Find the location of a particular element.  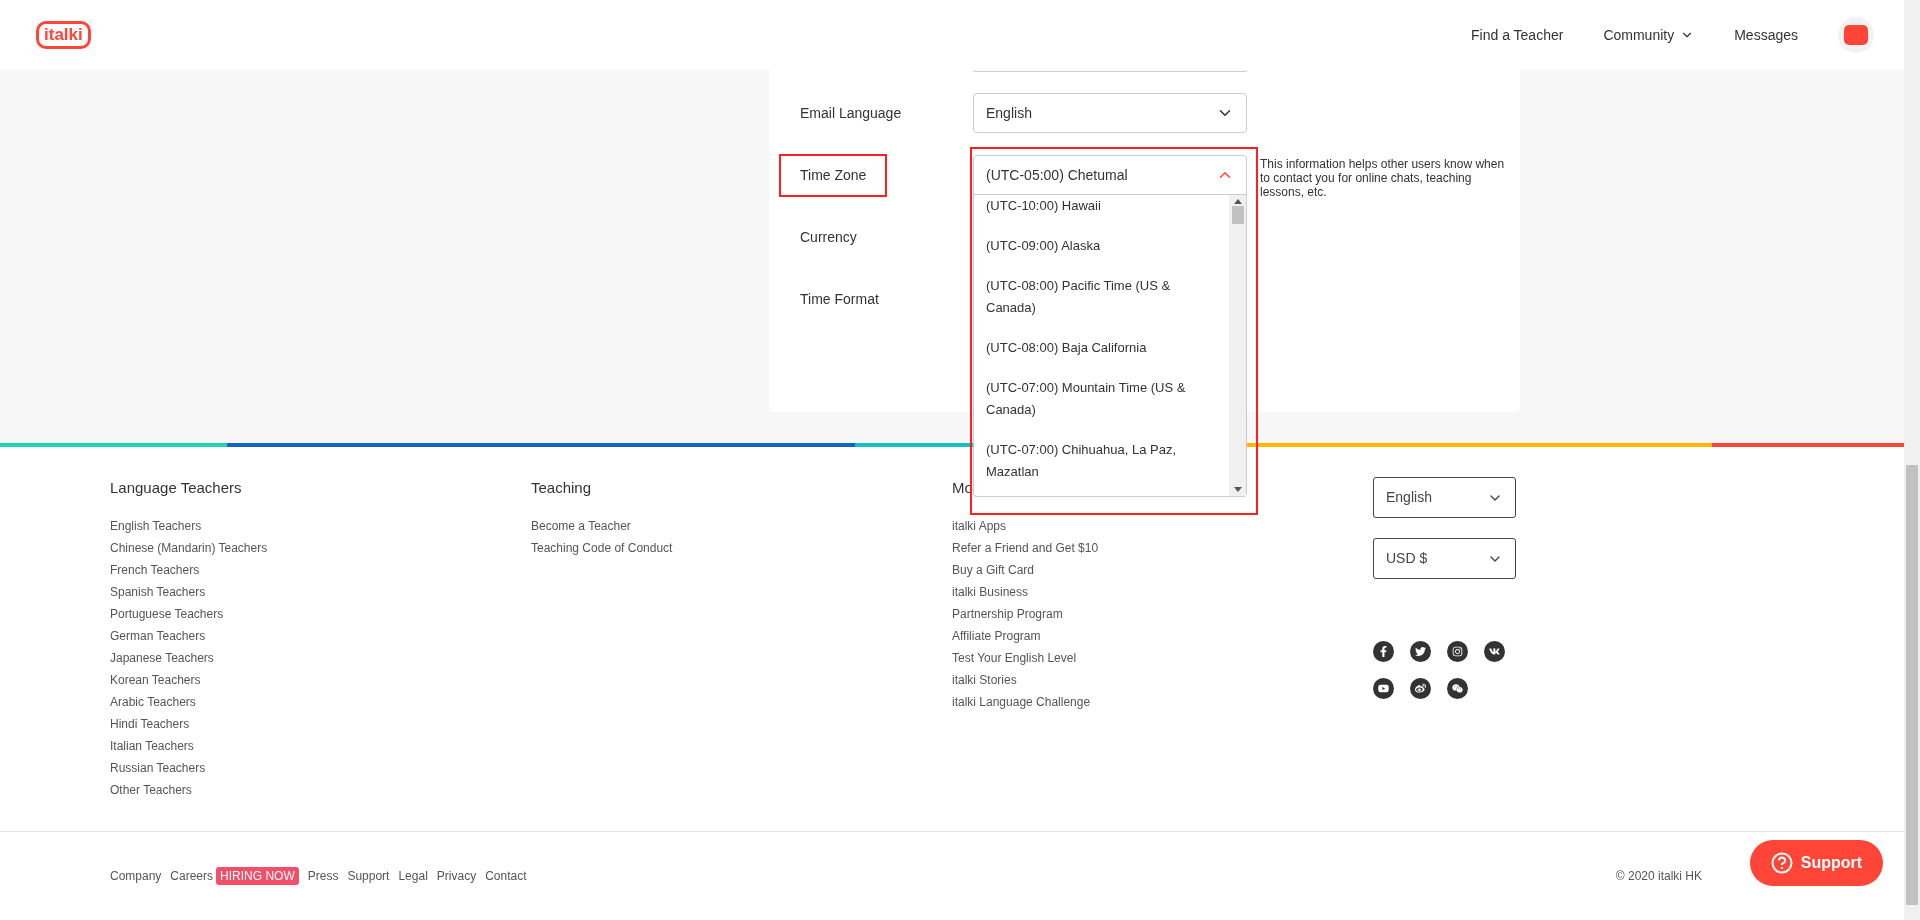

field-label: Time Format is located at coordinates (839, 299).